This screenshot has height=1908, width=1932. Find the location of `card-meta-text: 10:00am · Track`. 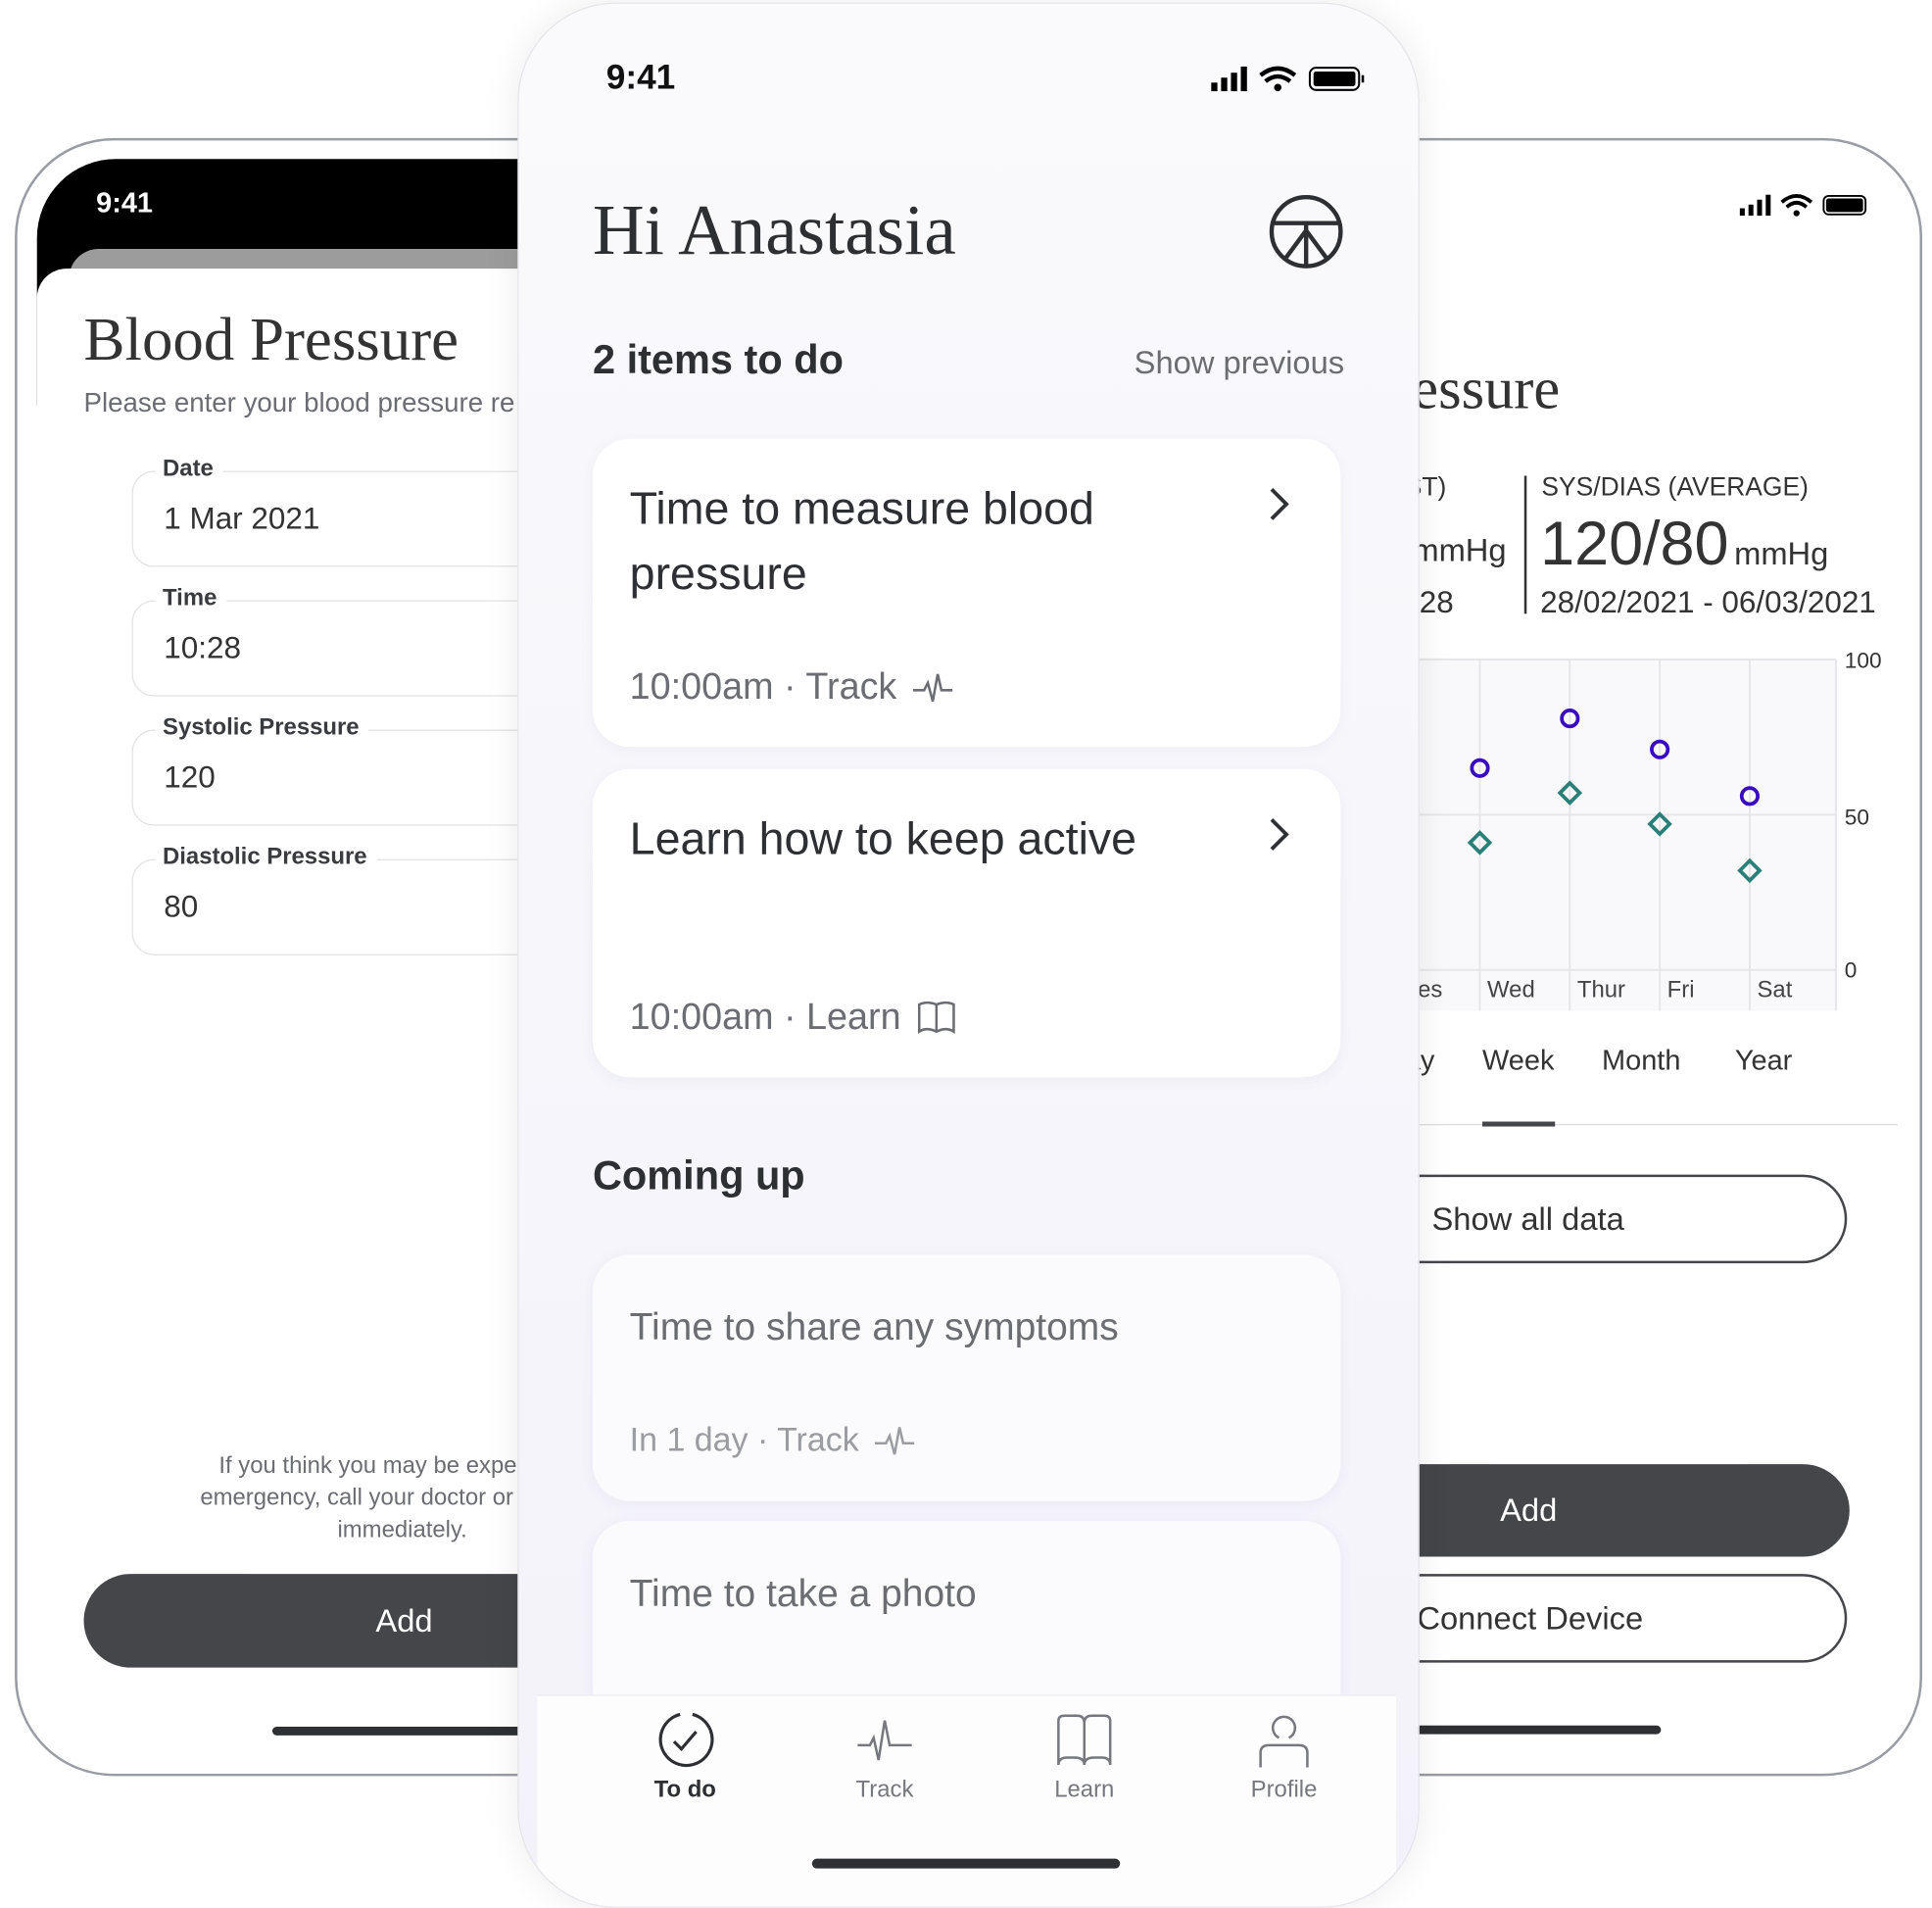

card-meta-text: 10:00am · Track is located at coordinates (763, 687).